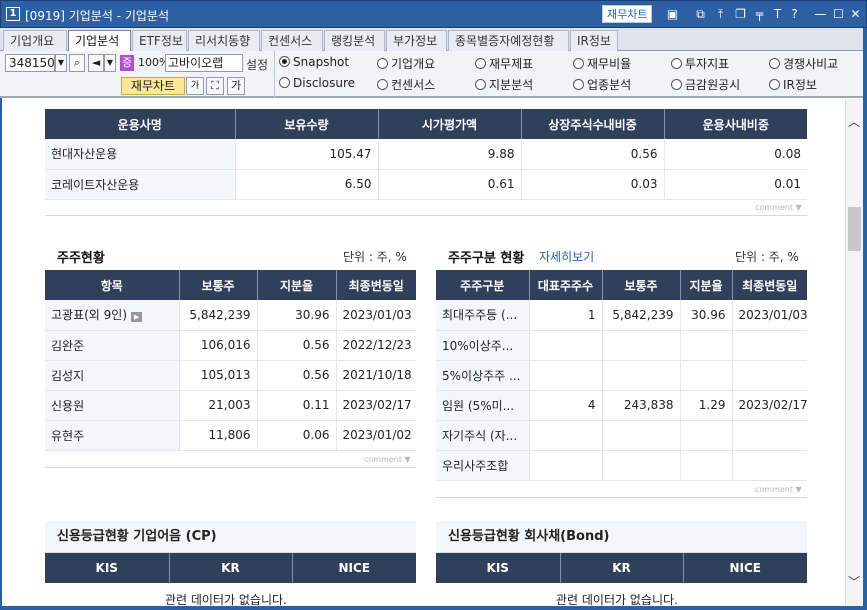  Describe the element at coordinates (137, 317) in the screenshot. I see `expand-arrow-icon: ▶` at that location.